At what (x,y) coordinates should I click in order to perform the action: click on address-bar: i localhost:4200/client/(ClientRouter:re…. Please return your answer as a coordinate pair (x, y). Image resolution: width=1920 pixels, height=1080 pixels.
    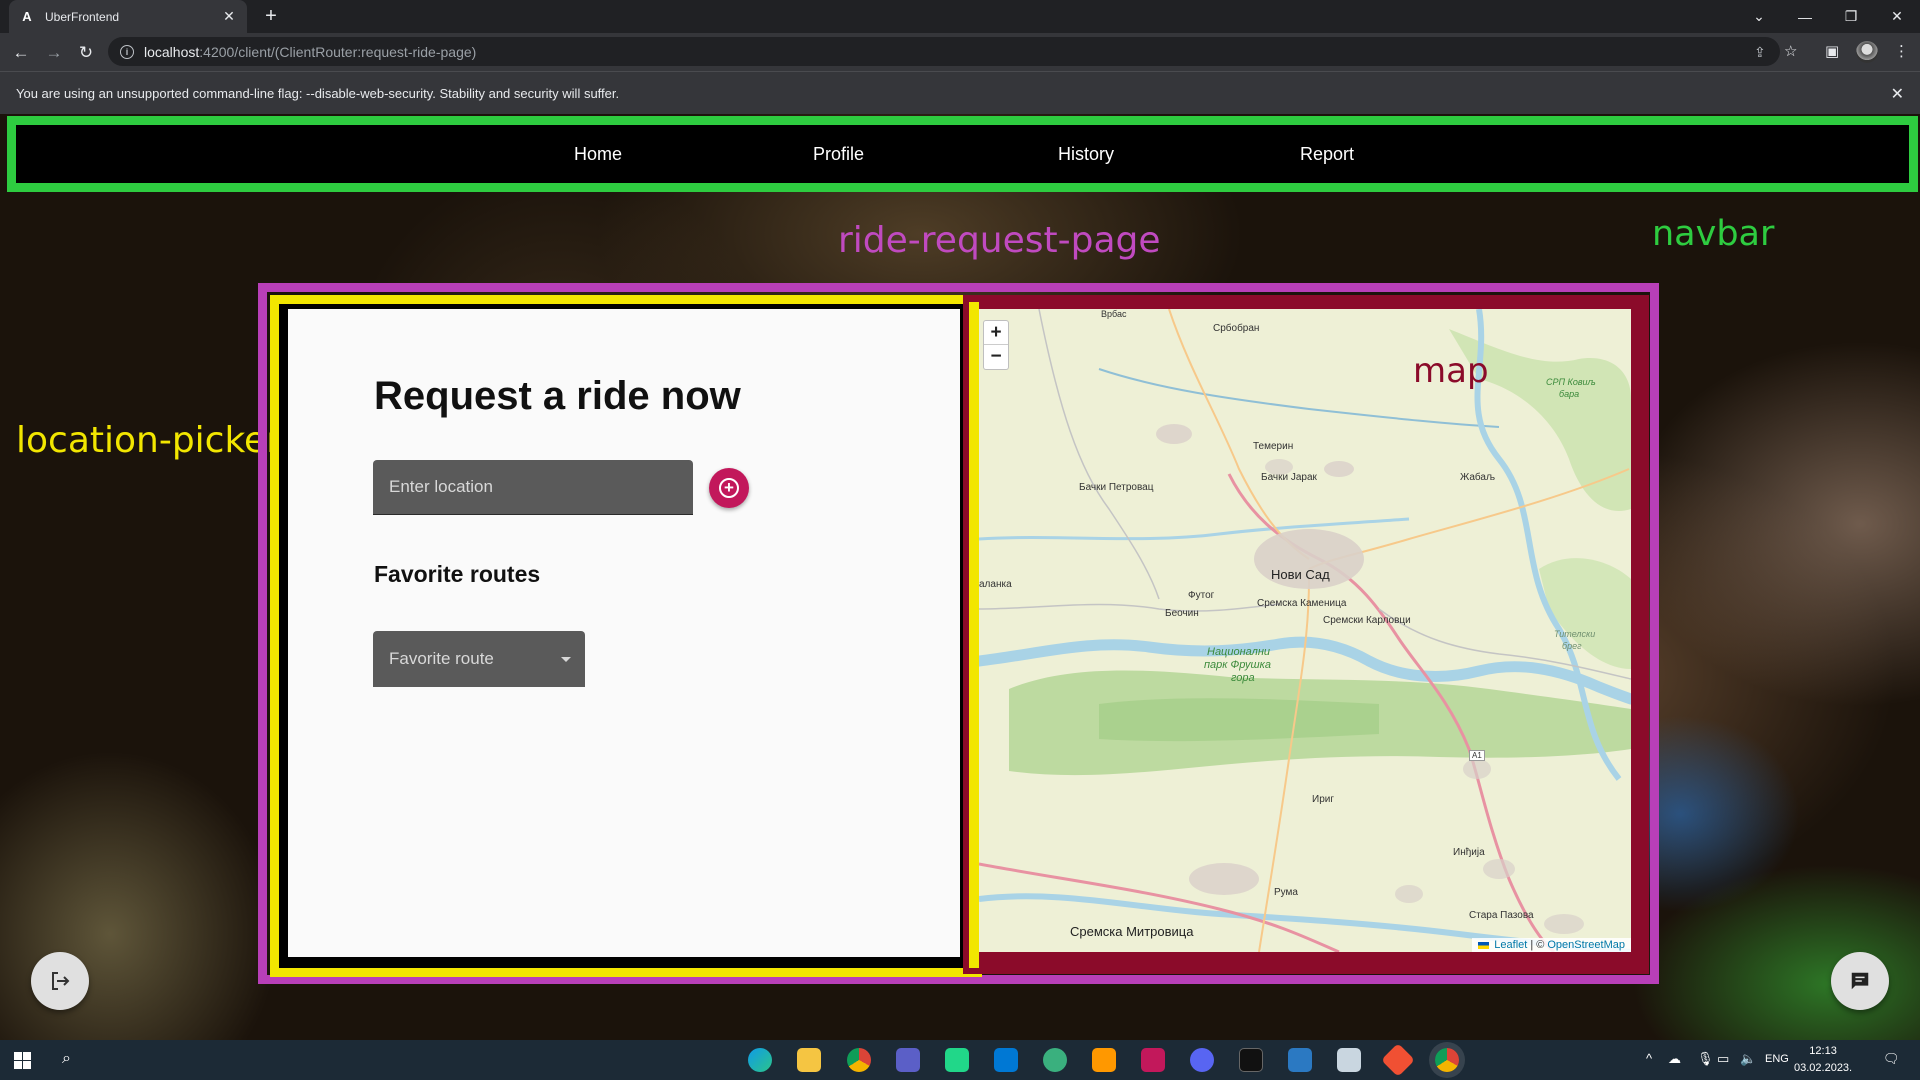
    Looking at the image, I should click on (944, 51).